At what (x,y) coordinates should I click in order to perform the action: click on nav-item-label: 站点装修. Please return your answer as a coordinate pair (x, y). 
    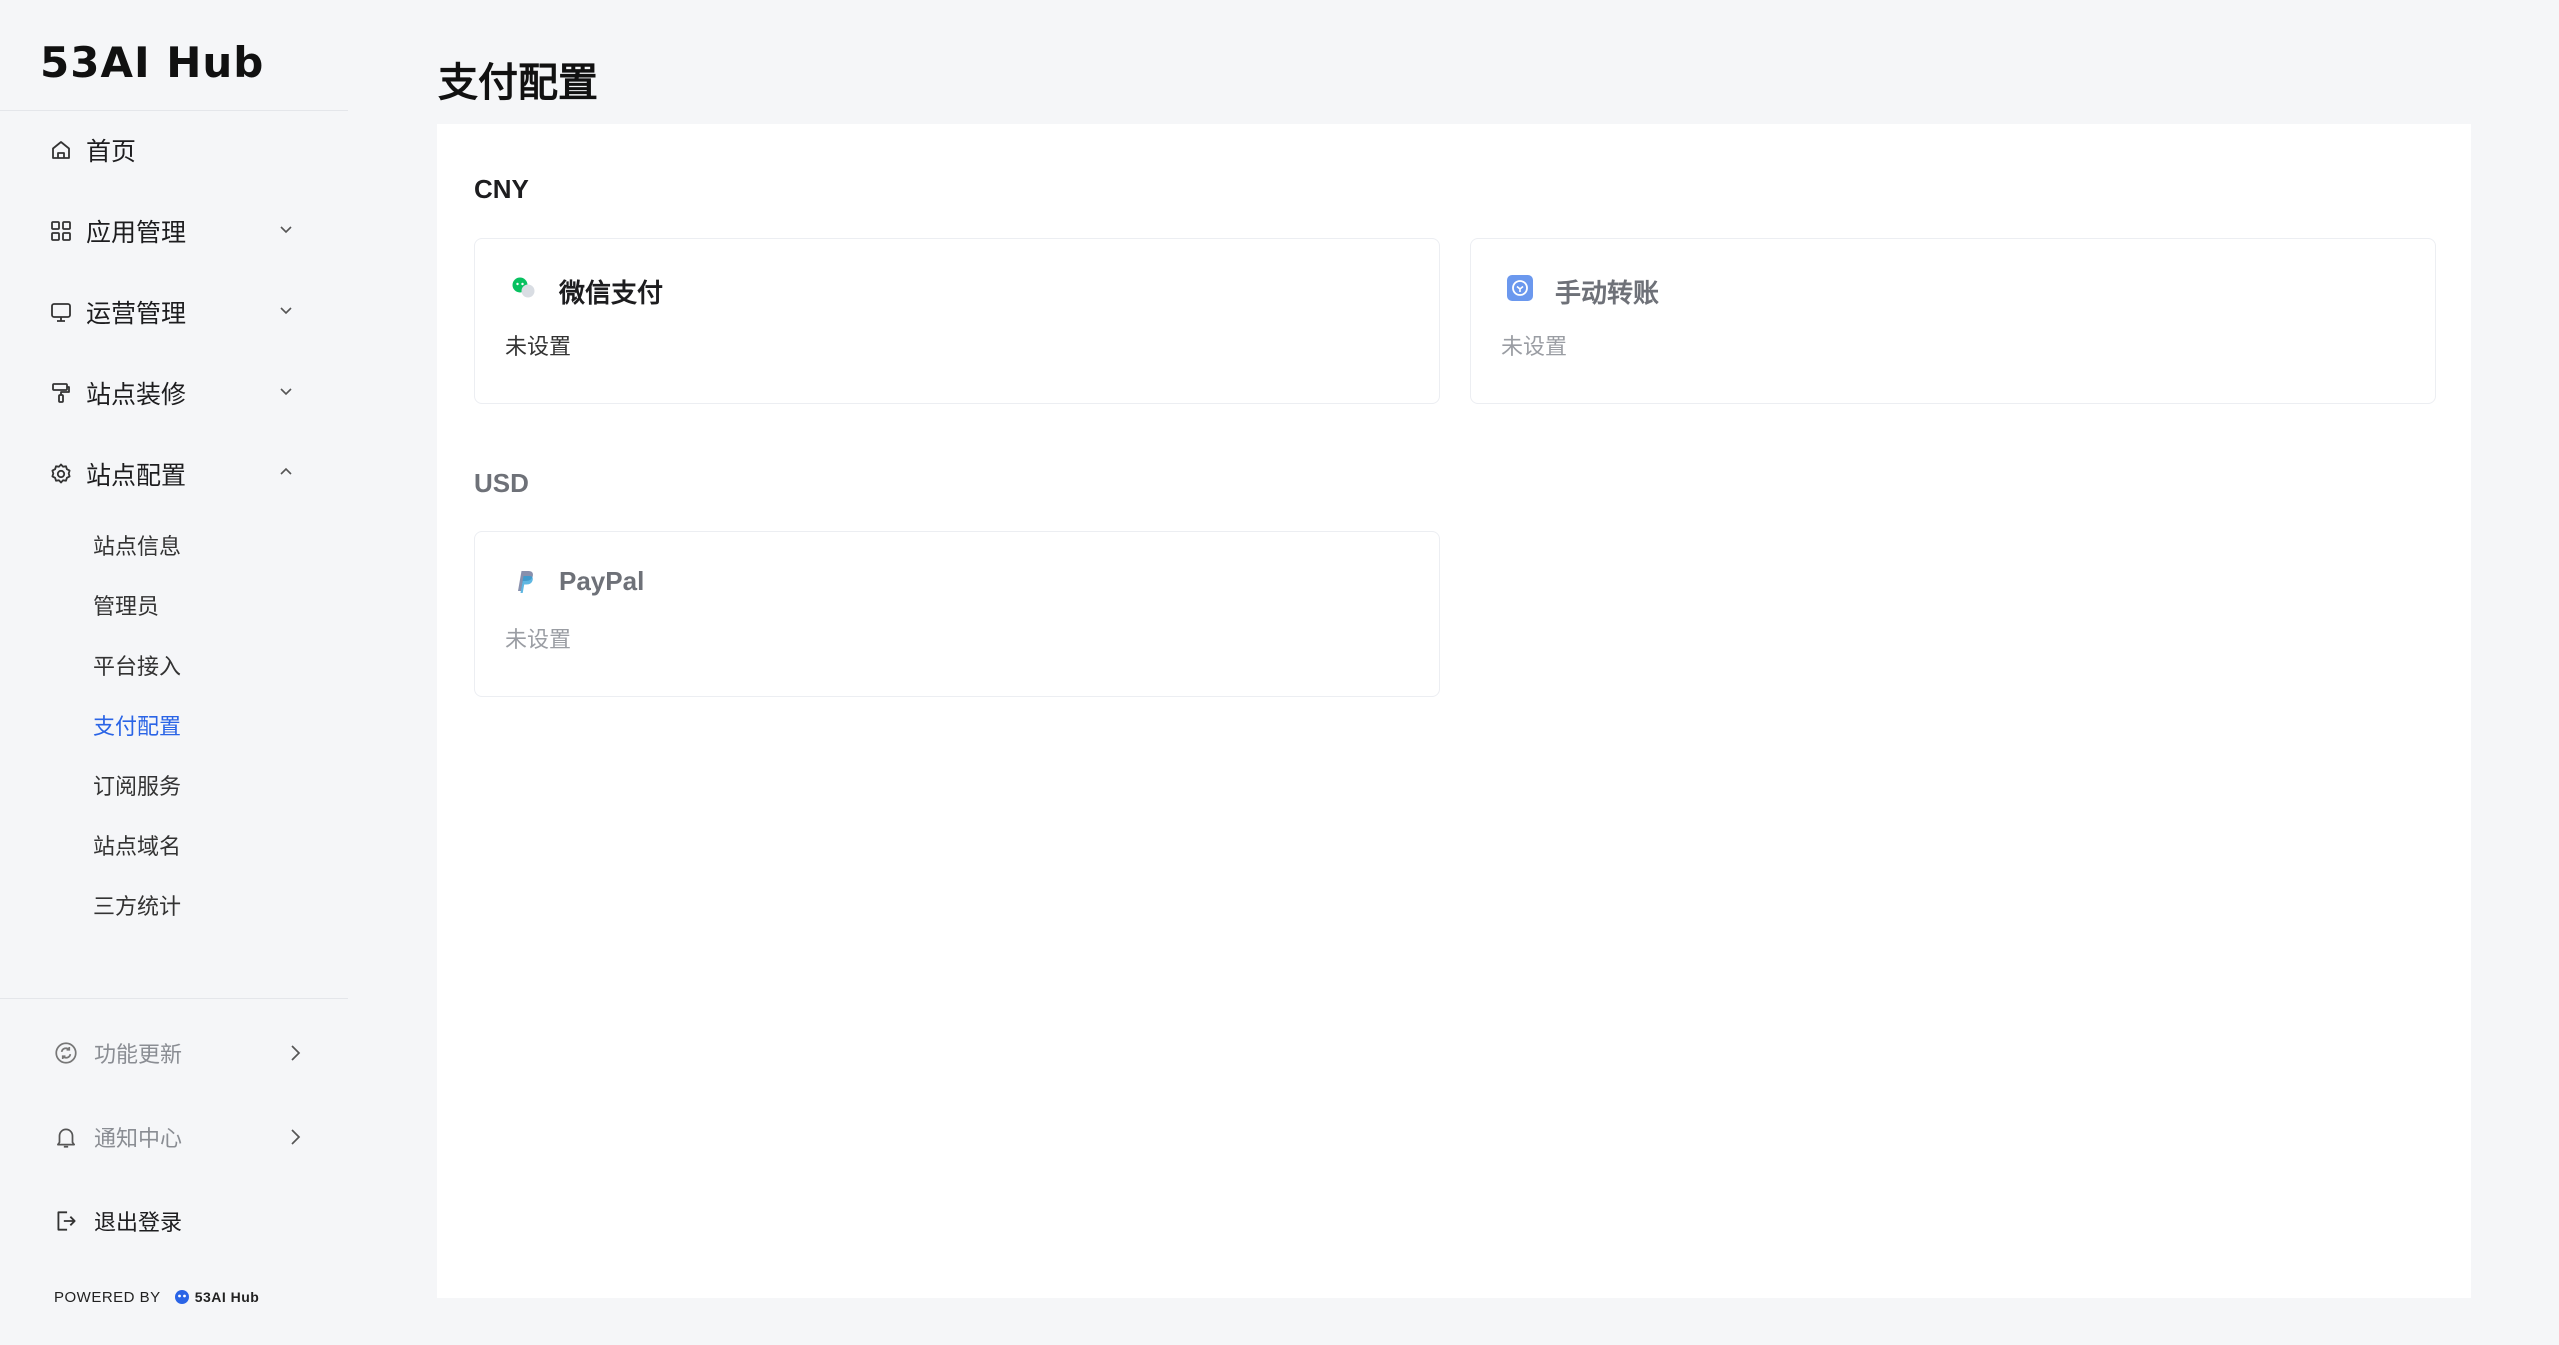
    Looking at the image, I should click on (136, 395).